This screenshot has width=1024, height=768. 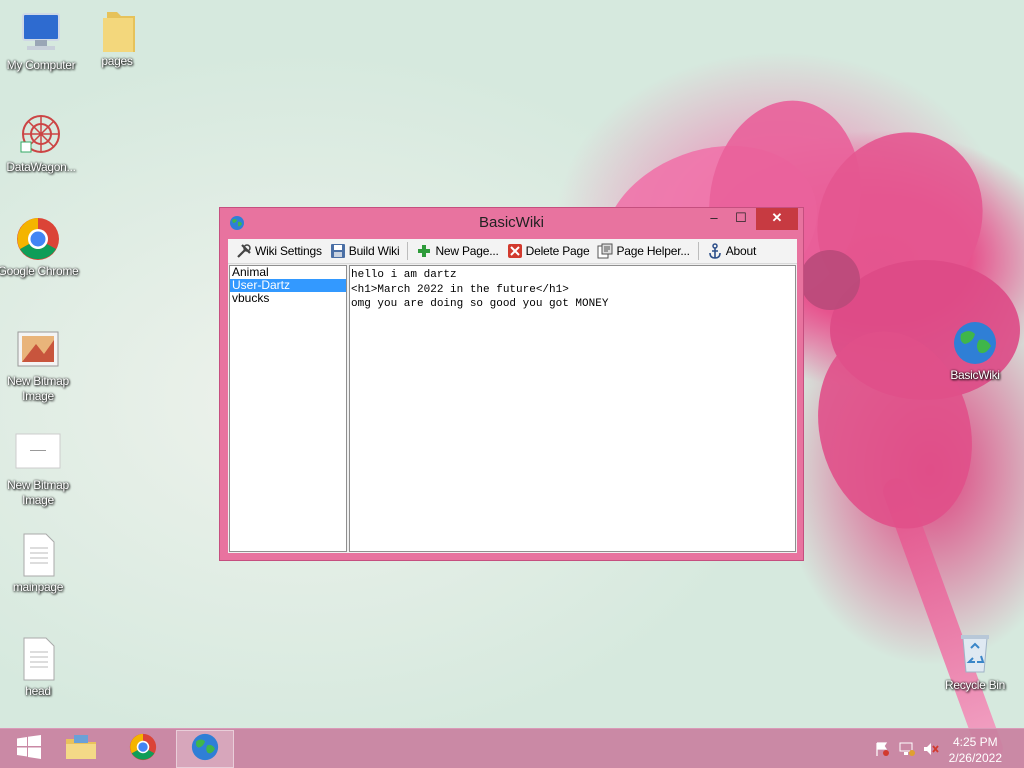 What do you see at coordinates (714, 219) in the screenshot?
I see `minimize-button: –` at bounding box center [714, 219].